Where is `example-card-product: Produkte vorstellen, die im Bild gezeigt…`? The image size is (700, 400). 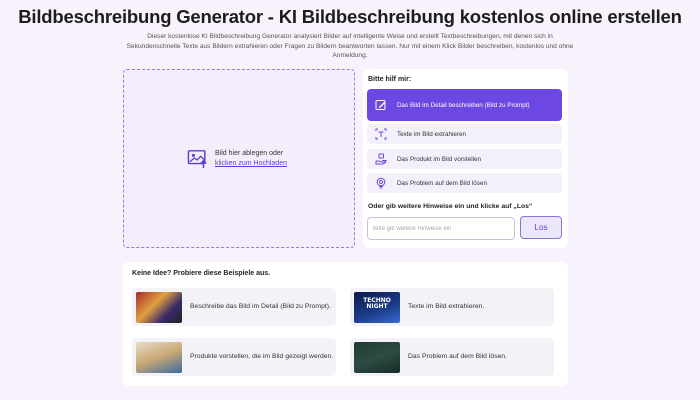 example-card-product: Produkte vorstellen, die im Bild gezeigt… is located at coordinates (234, 357).